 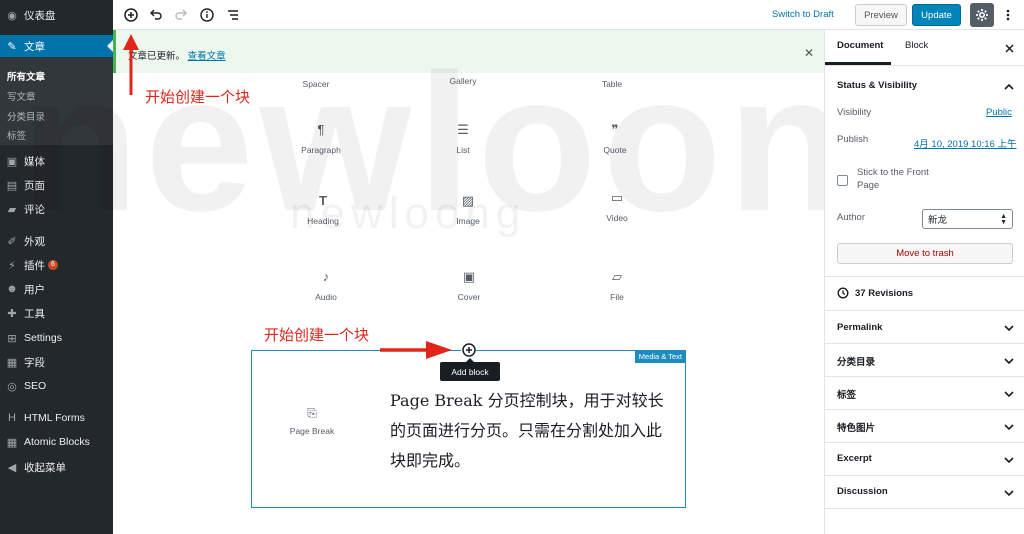 I want to click on stick-front-page-checkbox, so click(x=842, y=180).